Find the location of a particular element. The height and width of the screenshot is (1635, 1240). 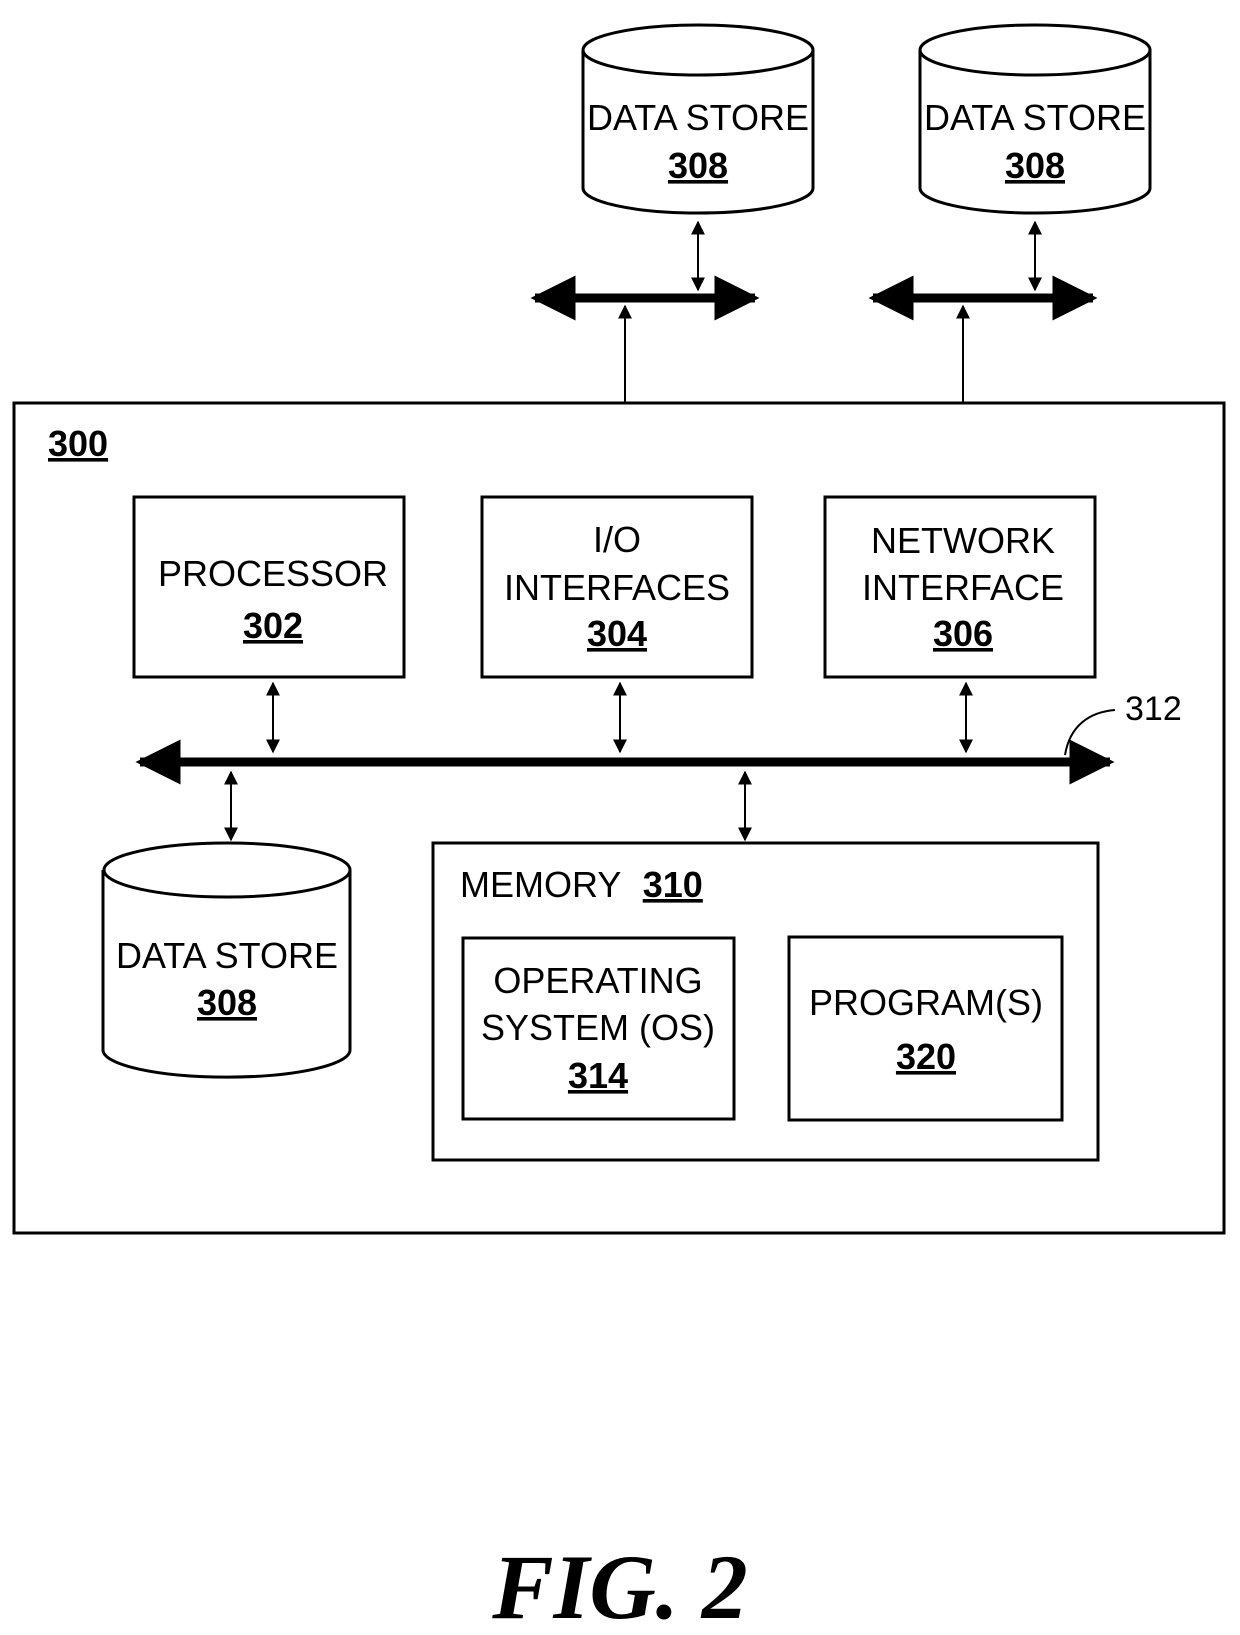

programs-block: PROGRAM(S) 320 is located at coordinates (925, 1028).